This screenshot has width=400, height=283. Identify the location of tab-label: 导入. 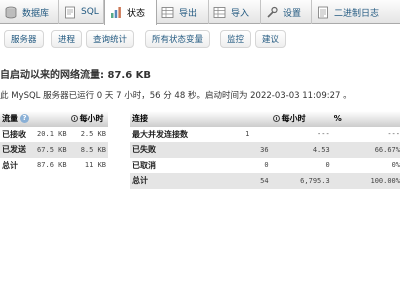
(240, 13).